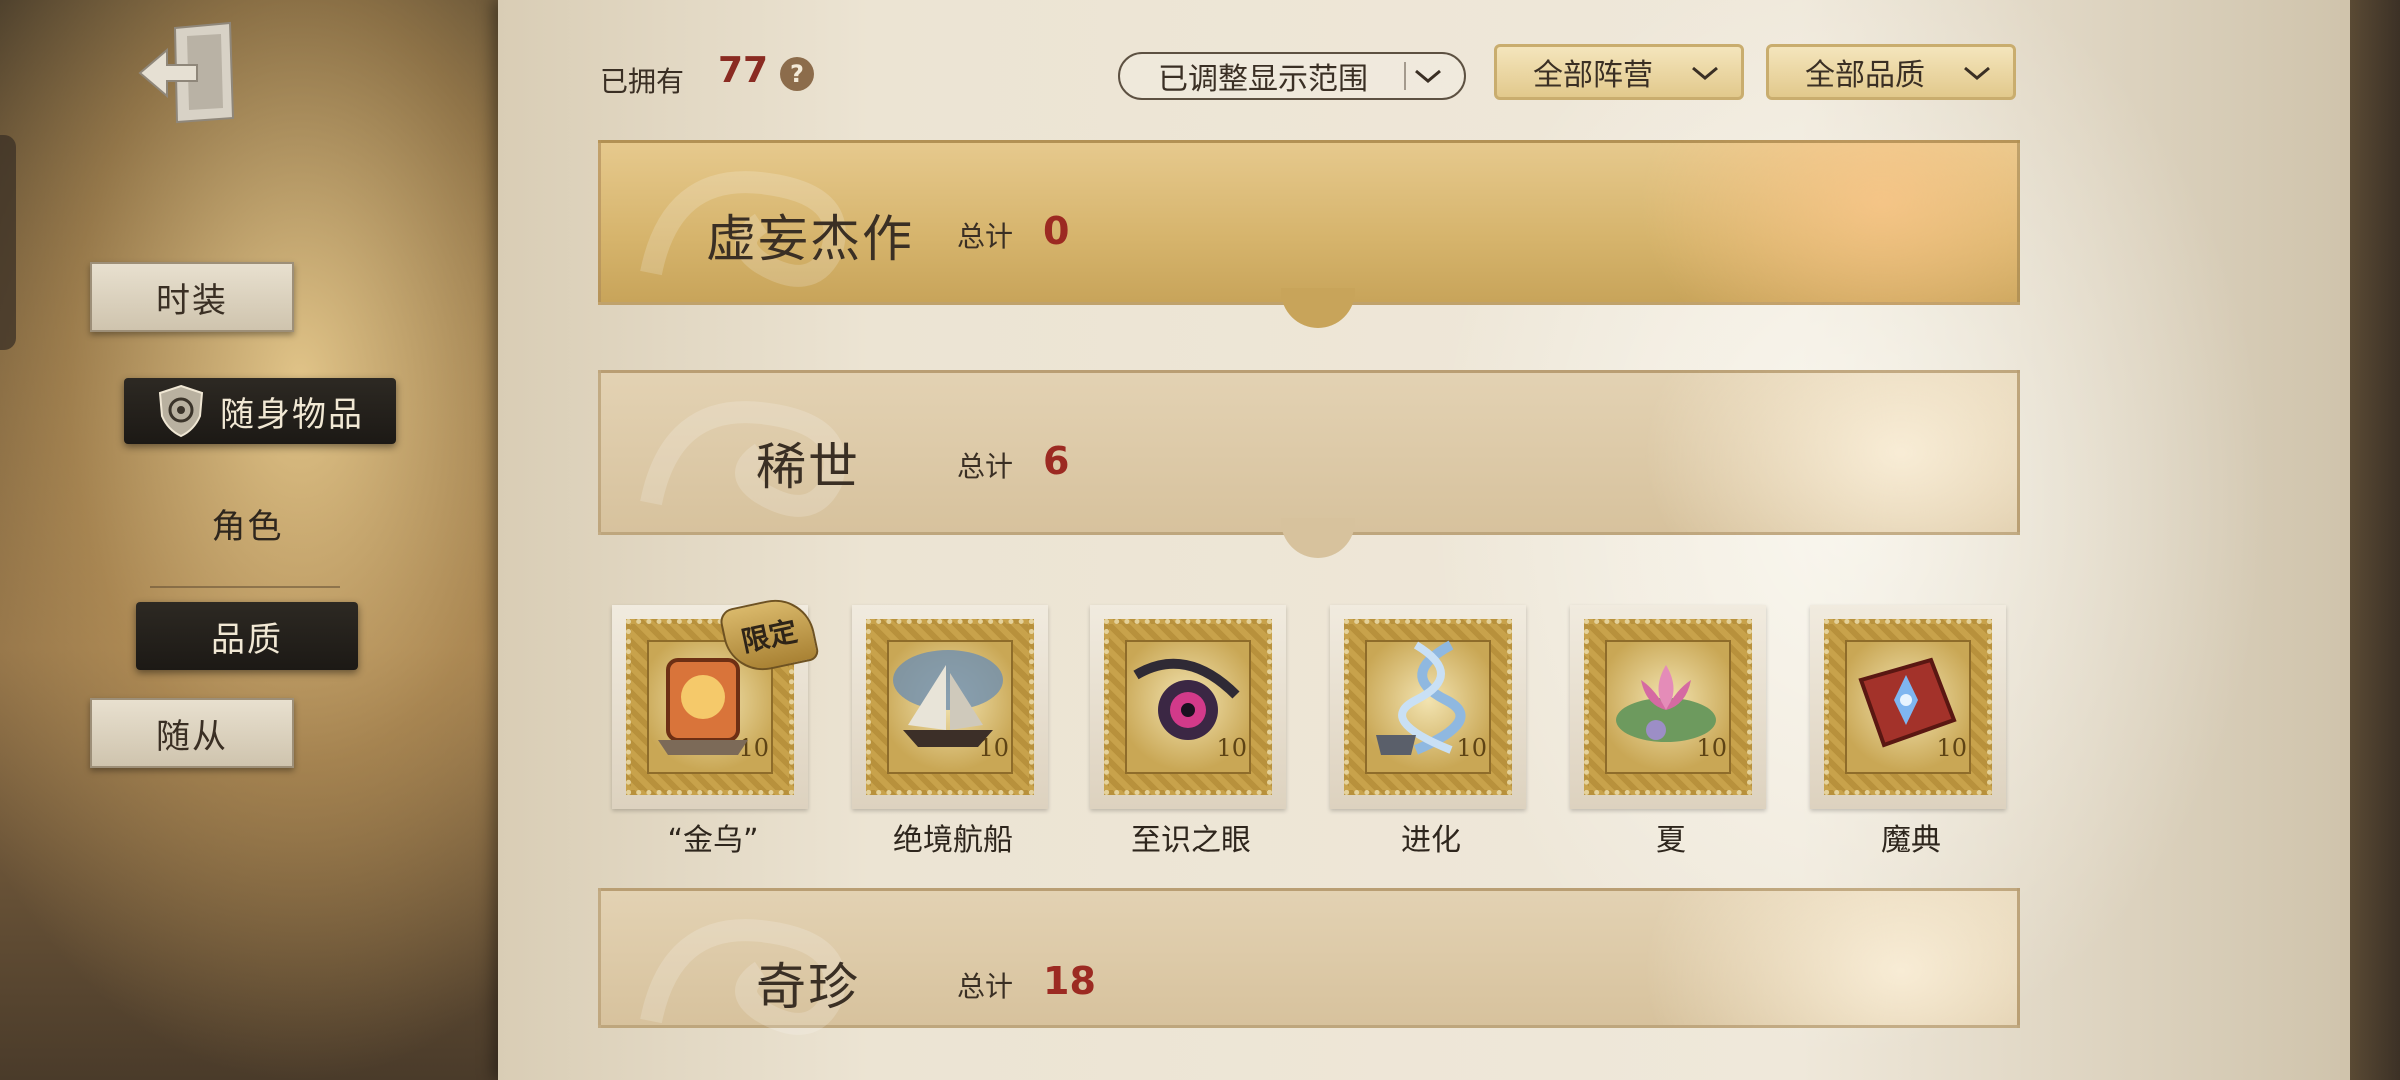 This screenshot has width=2400, height=1080. What do you see at coordinates (1186, 699) in the screenshot?
I see `eye-icon` at bounding box center [1186, 699].